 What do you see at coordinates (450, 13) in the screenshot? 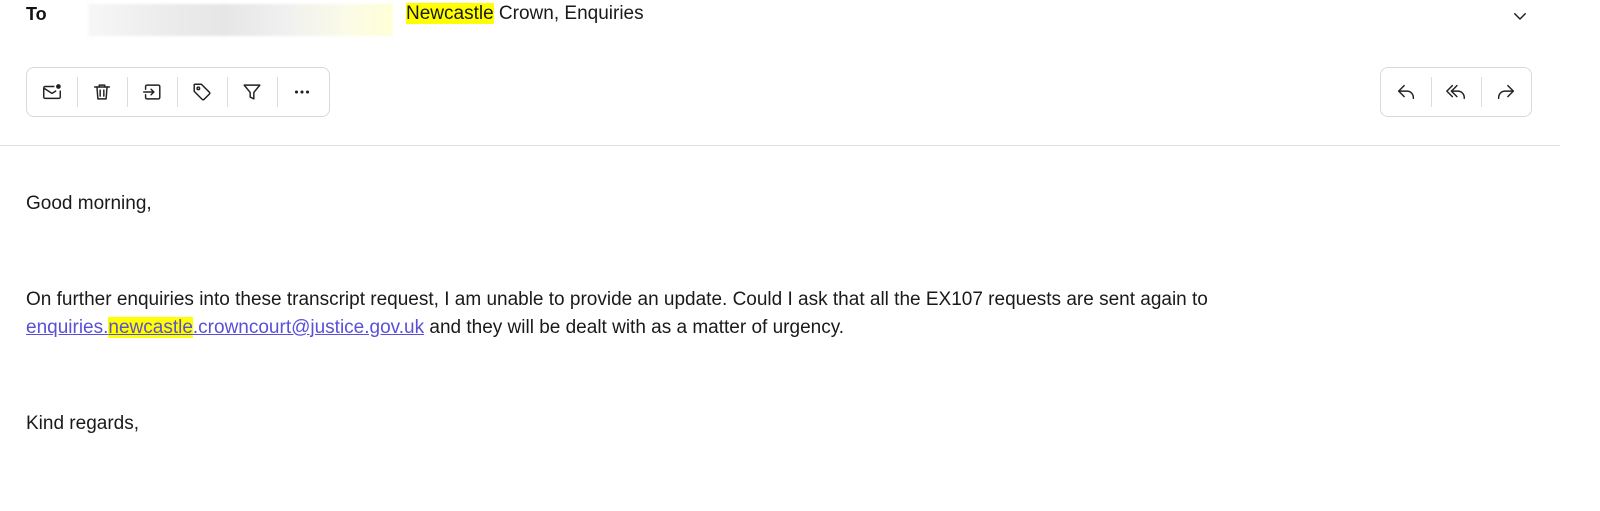
I see `search-highlight: Newcastle` at bounding box center [450, 13].